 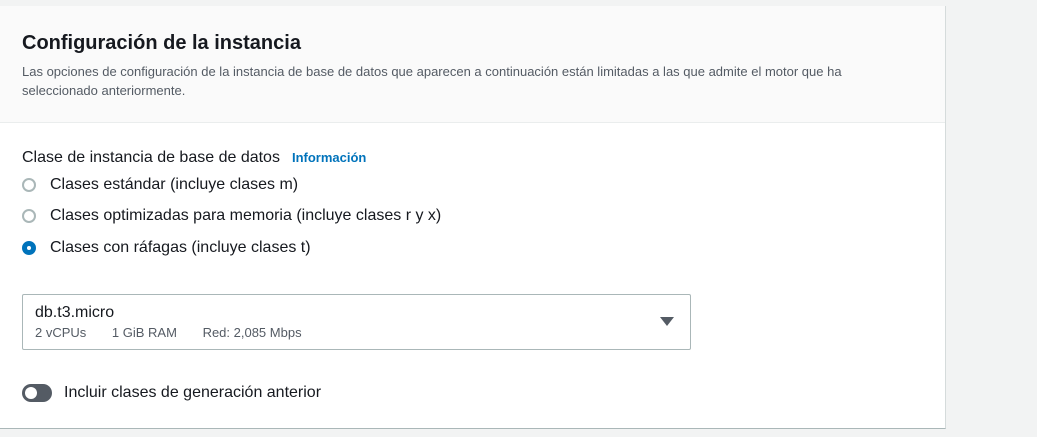 What do you see at coordinates (472, 392) in the screenshot?
I see `previous-generation-toggle-row: Incluir clases de generación anterior` at bounding box center [472, 392].